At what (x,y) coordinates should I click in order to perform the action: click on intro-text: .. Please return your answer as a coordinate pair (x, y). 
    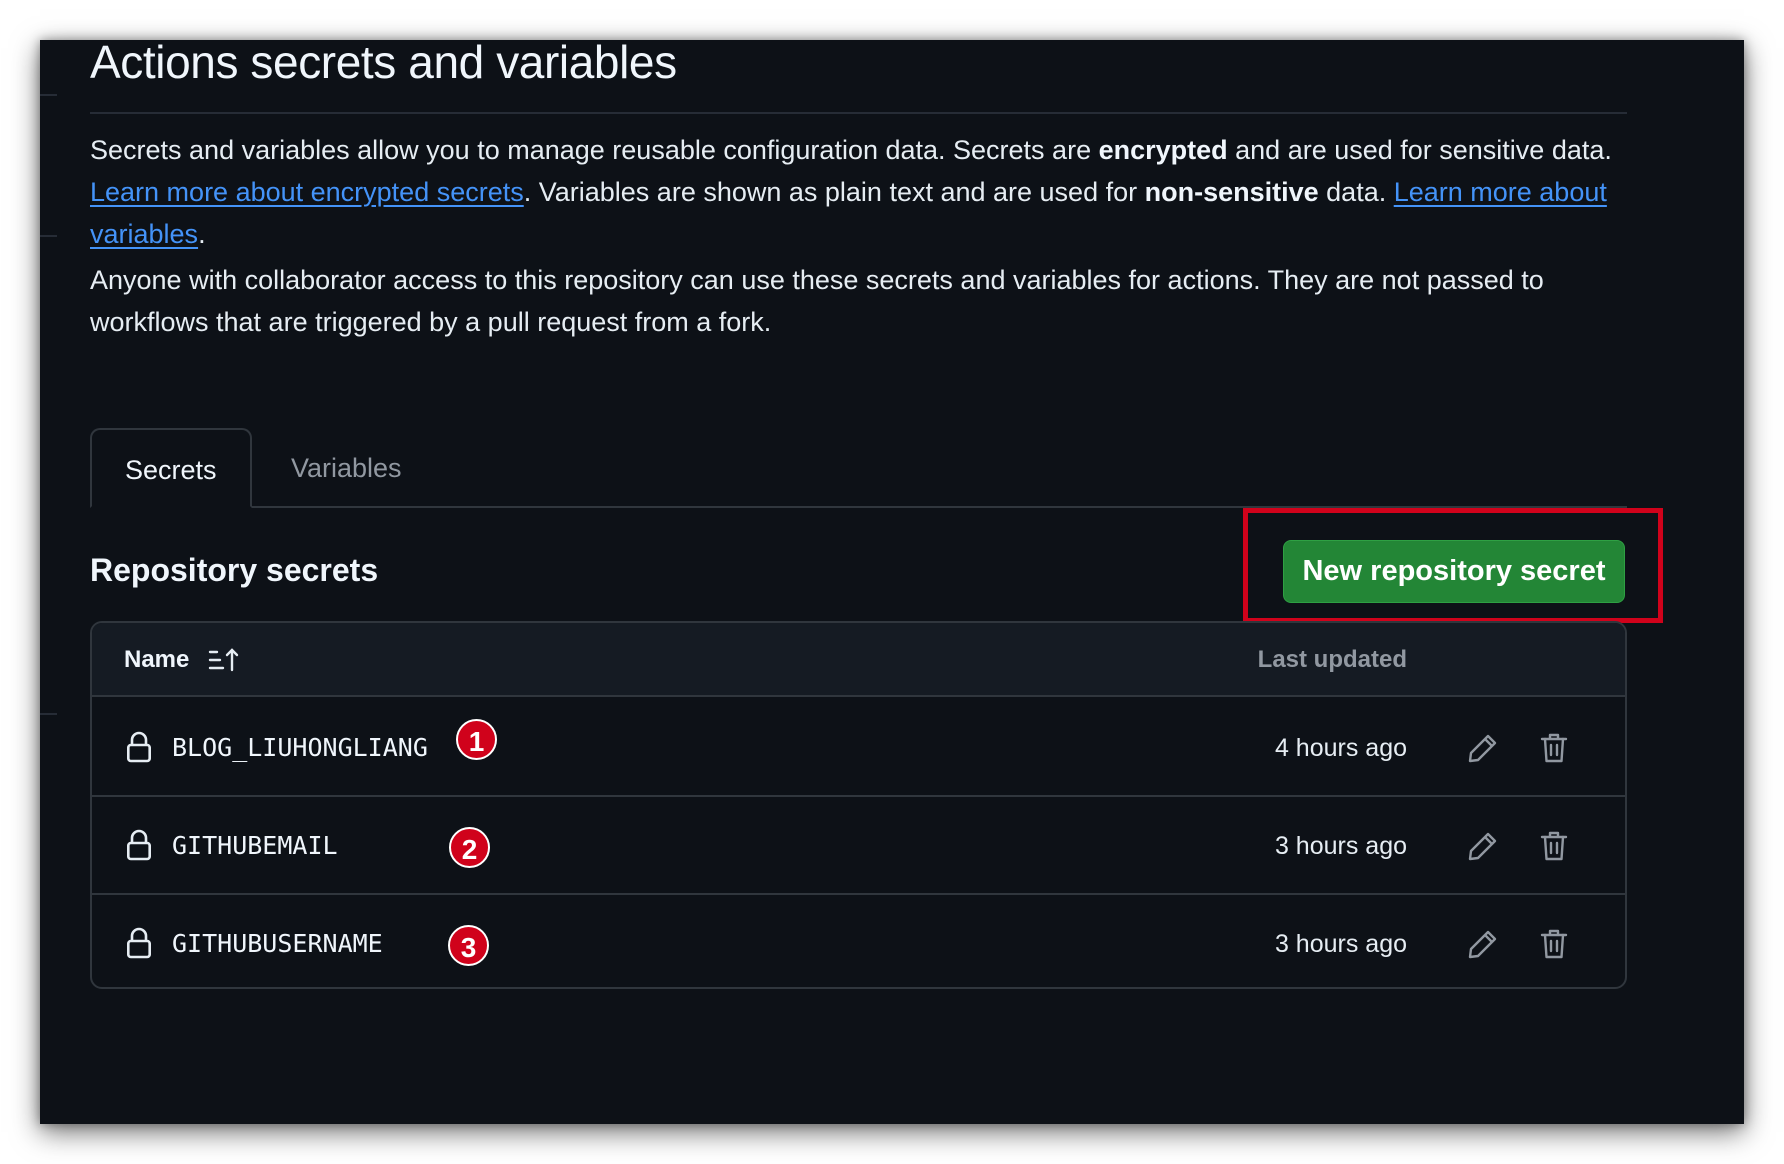
    Looking at the image, I should click on (202, 234).